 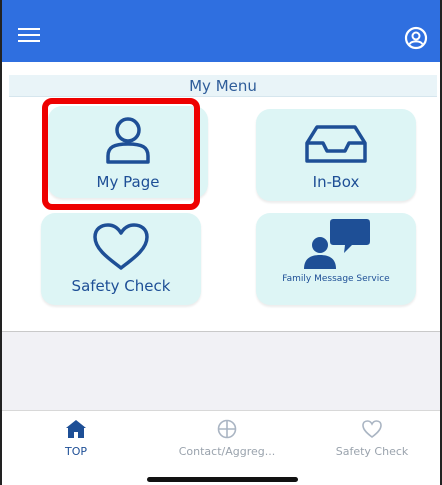 I want to click on heart-outline-icon, so click(x=372, y=431).